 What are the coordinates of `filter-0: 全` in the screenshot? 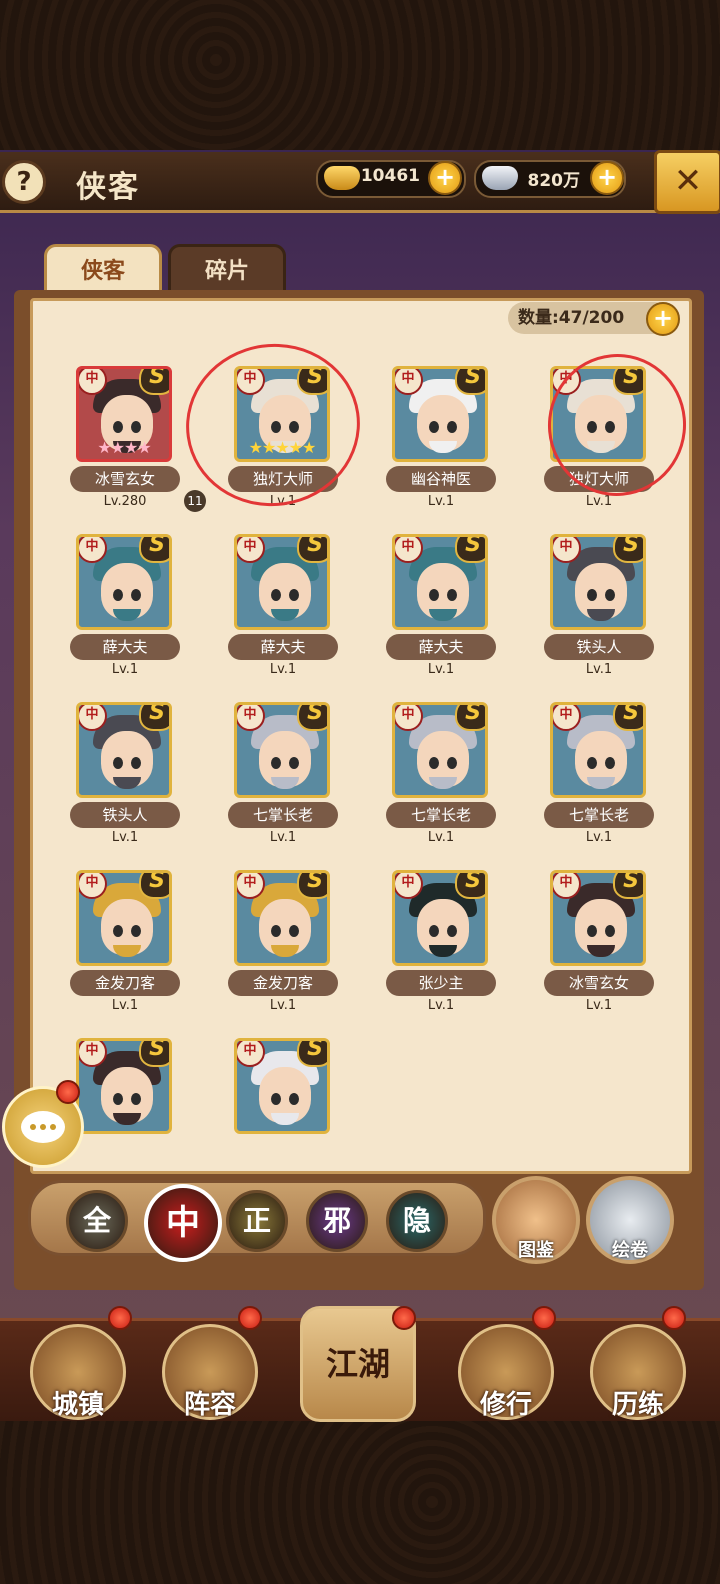 It's located at (97, 1221).